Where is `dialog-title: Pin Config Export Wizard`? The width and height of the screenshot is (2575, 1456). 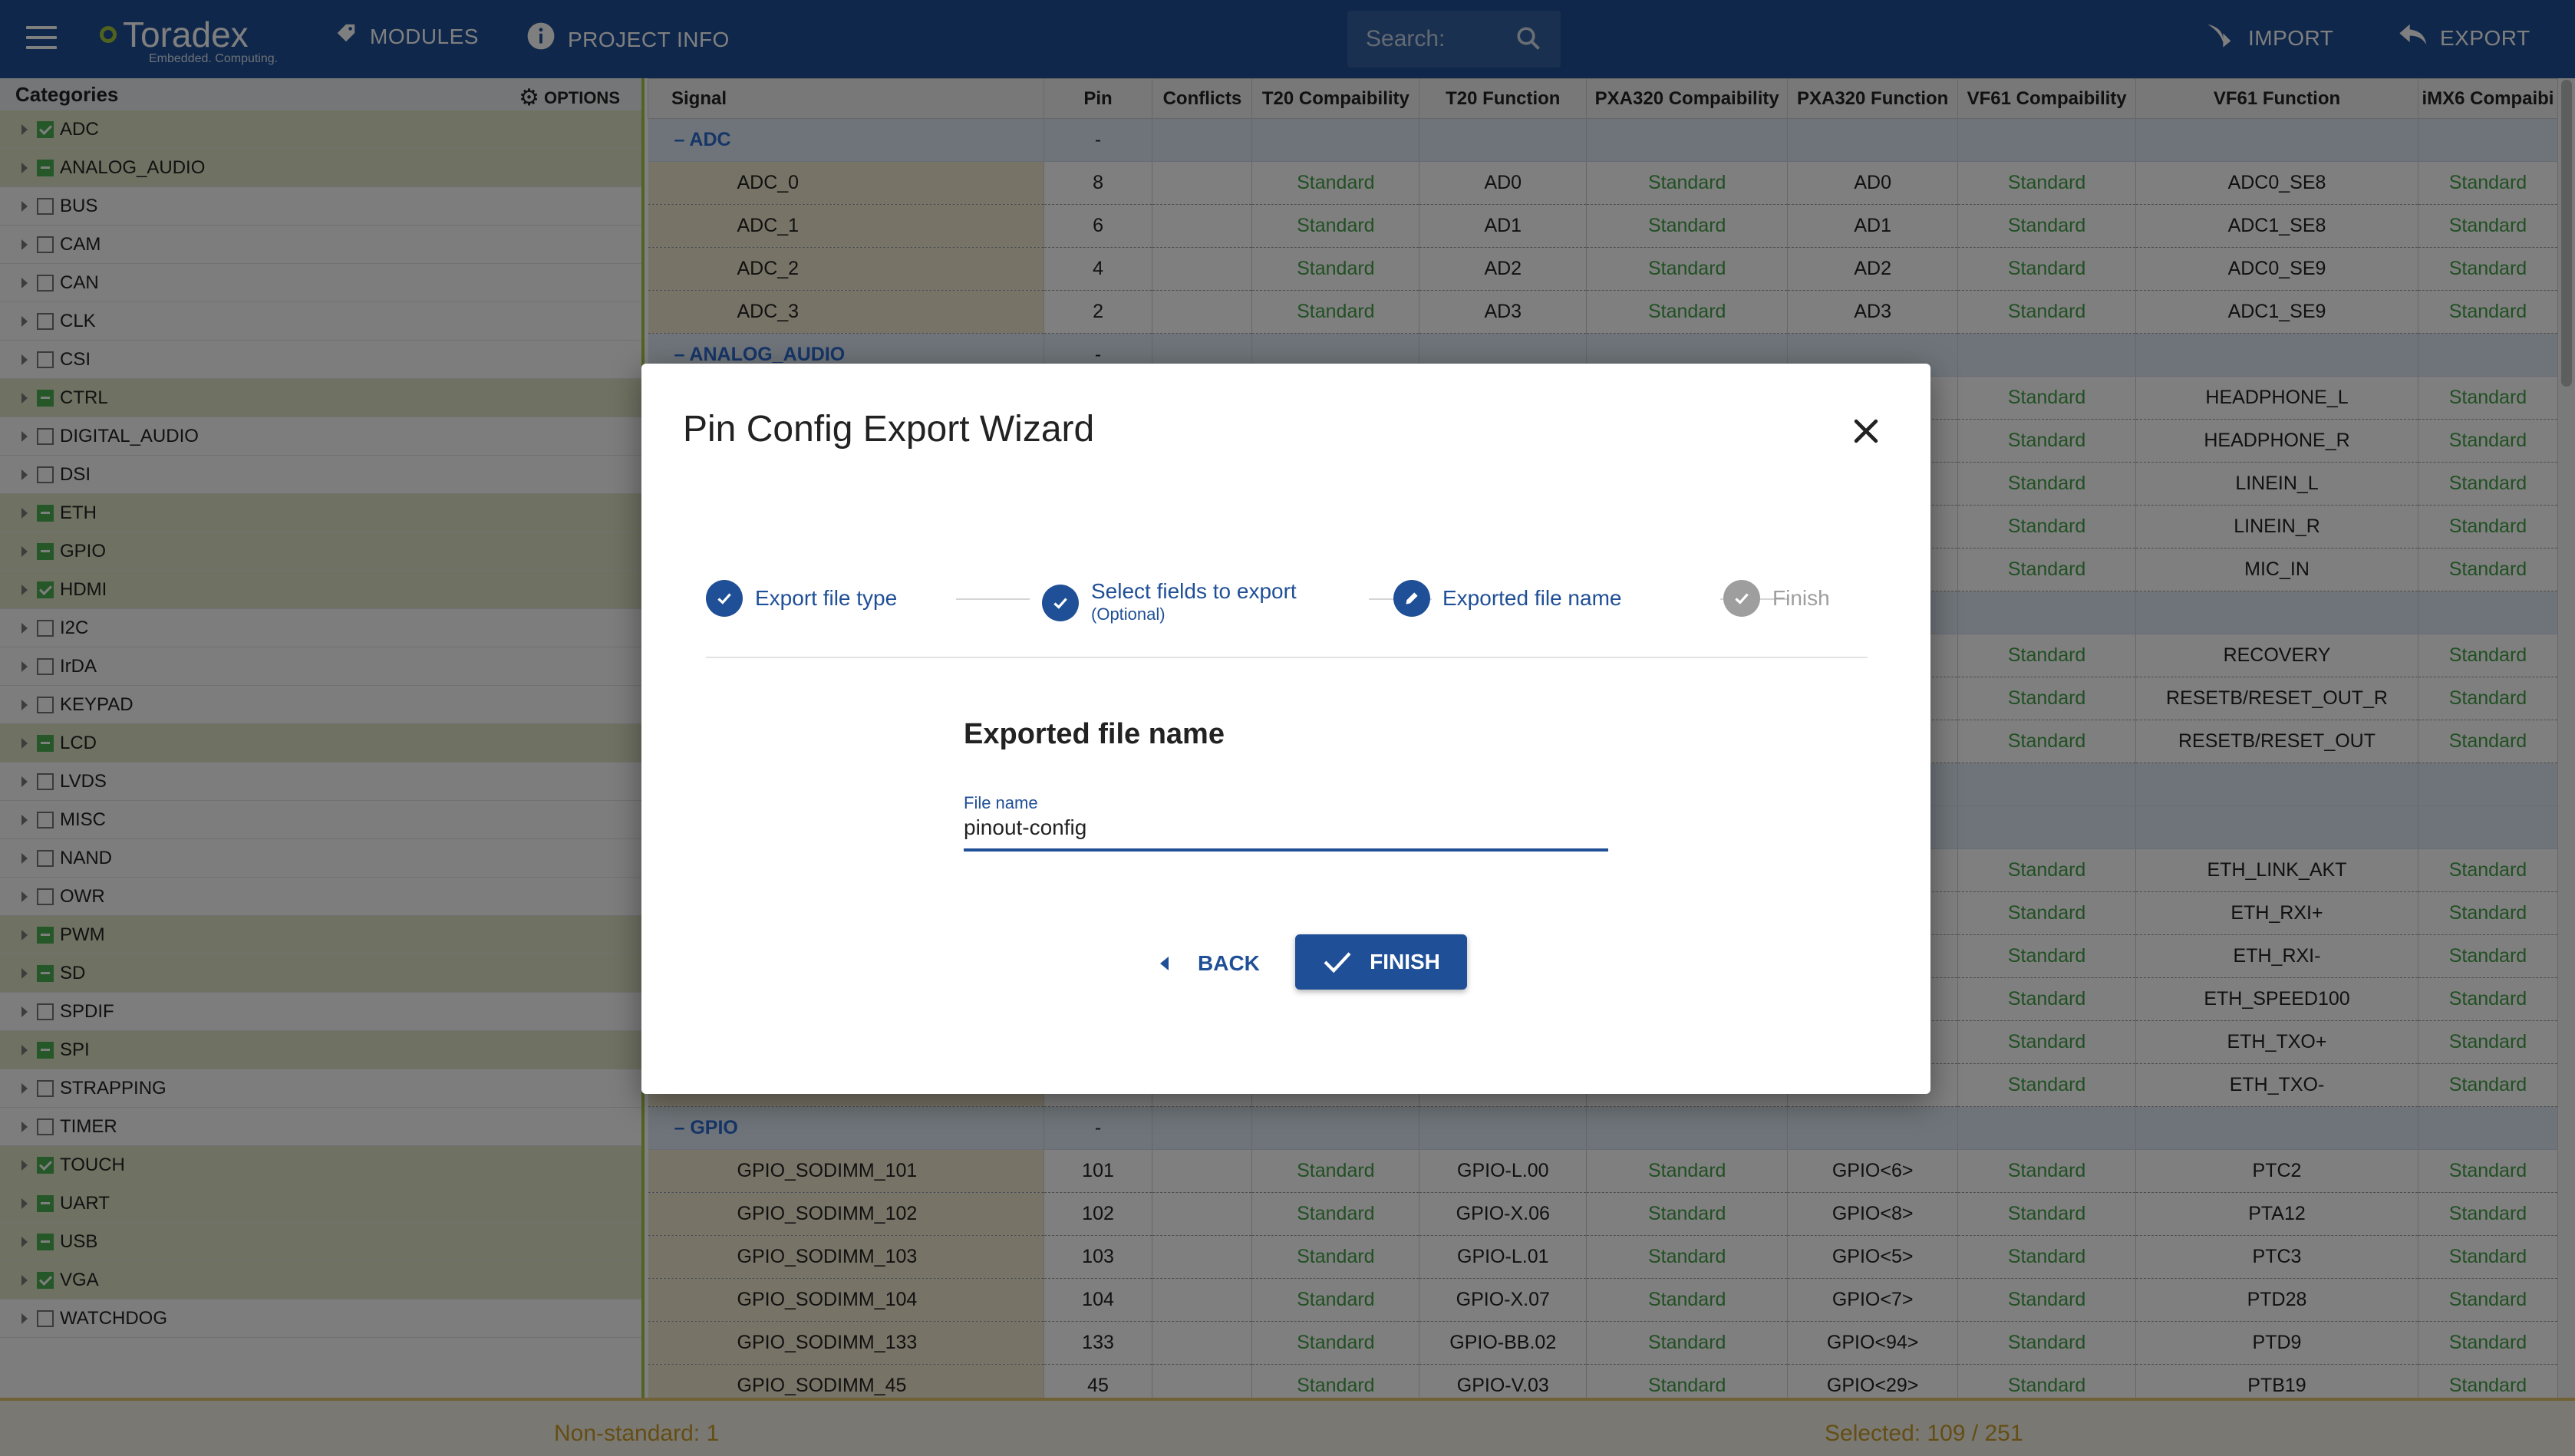 dialog-title: Pin Config Export Wizard is located at coordinates (889, 429).